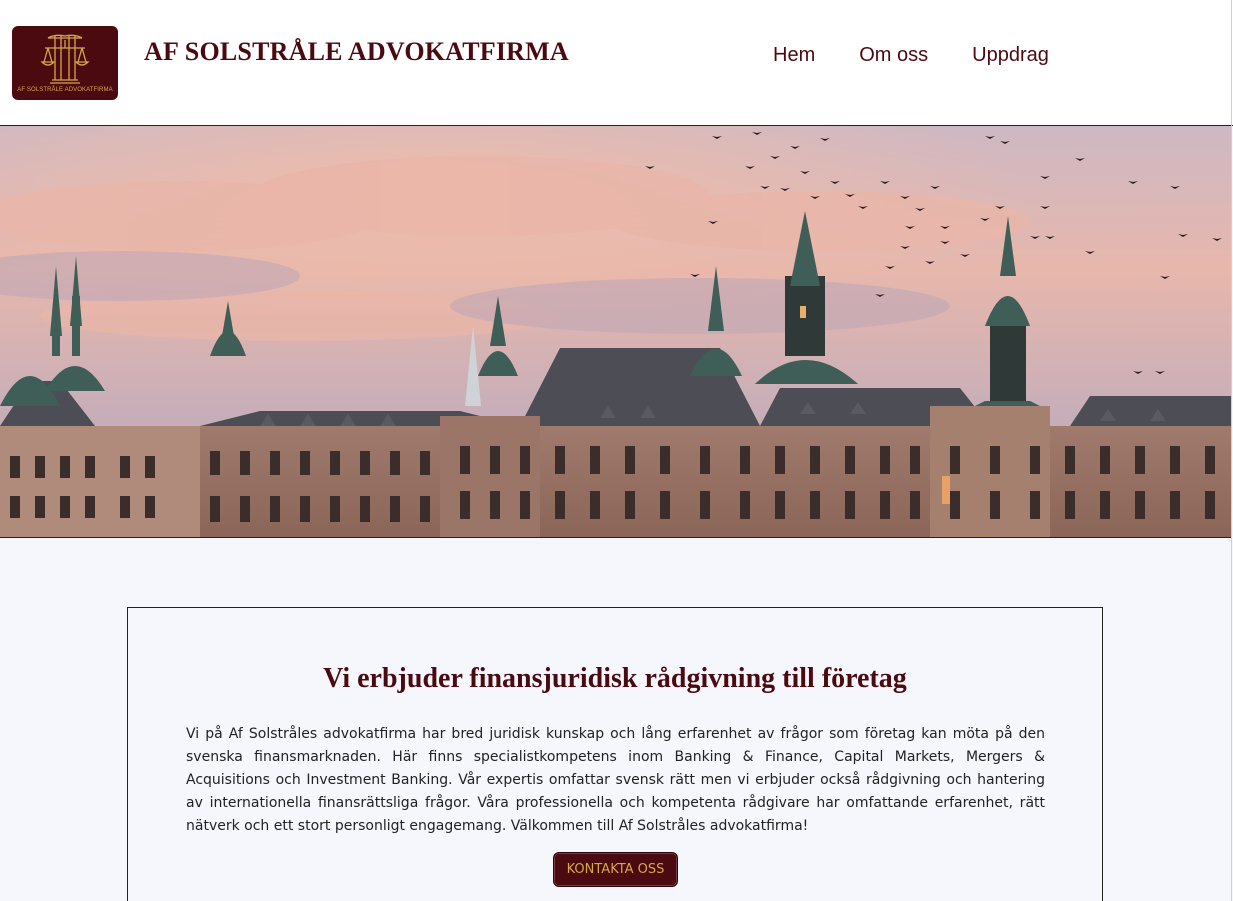  I want to click on contact-button: KONTAKTA OSS, so click(615, 869).